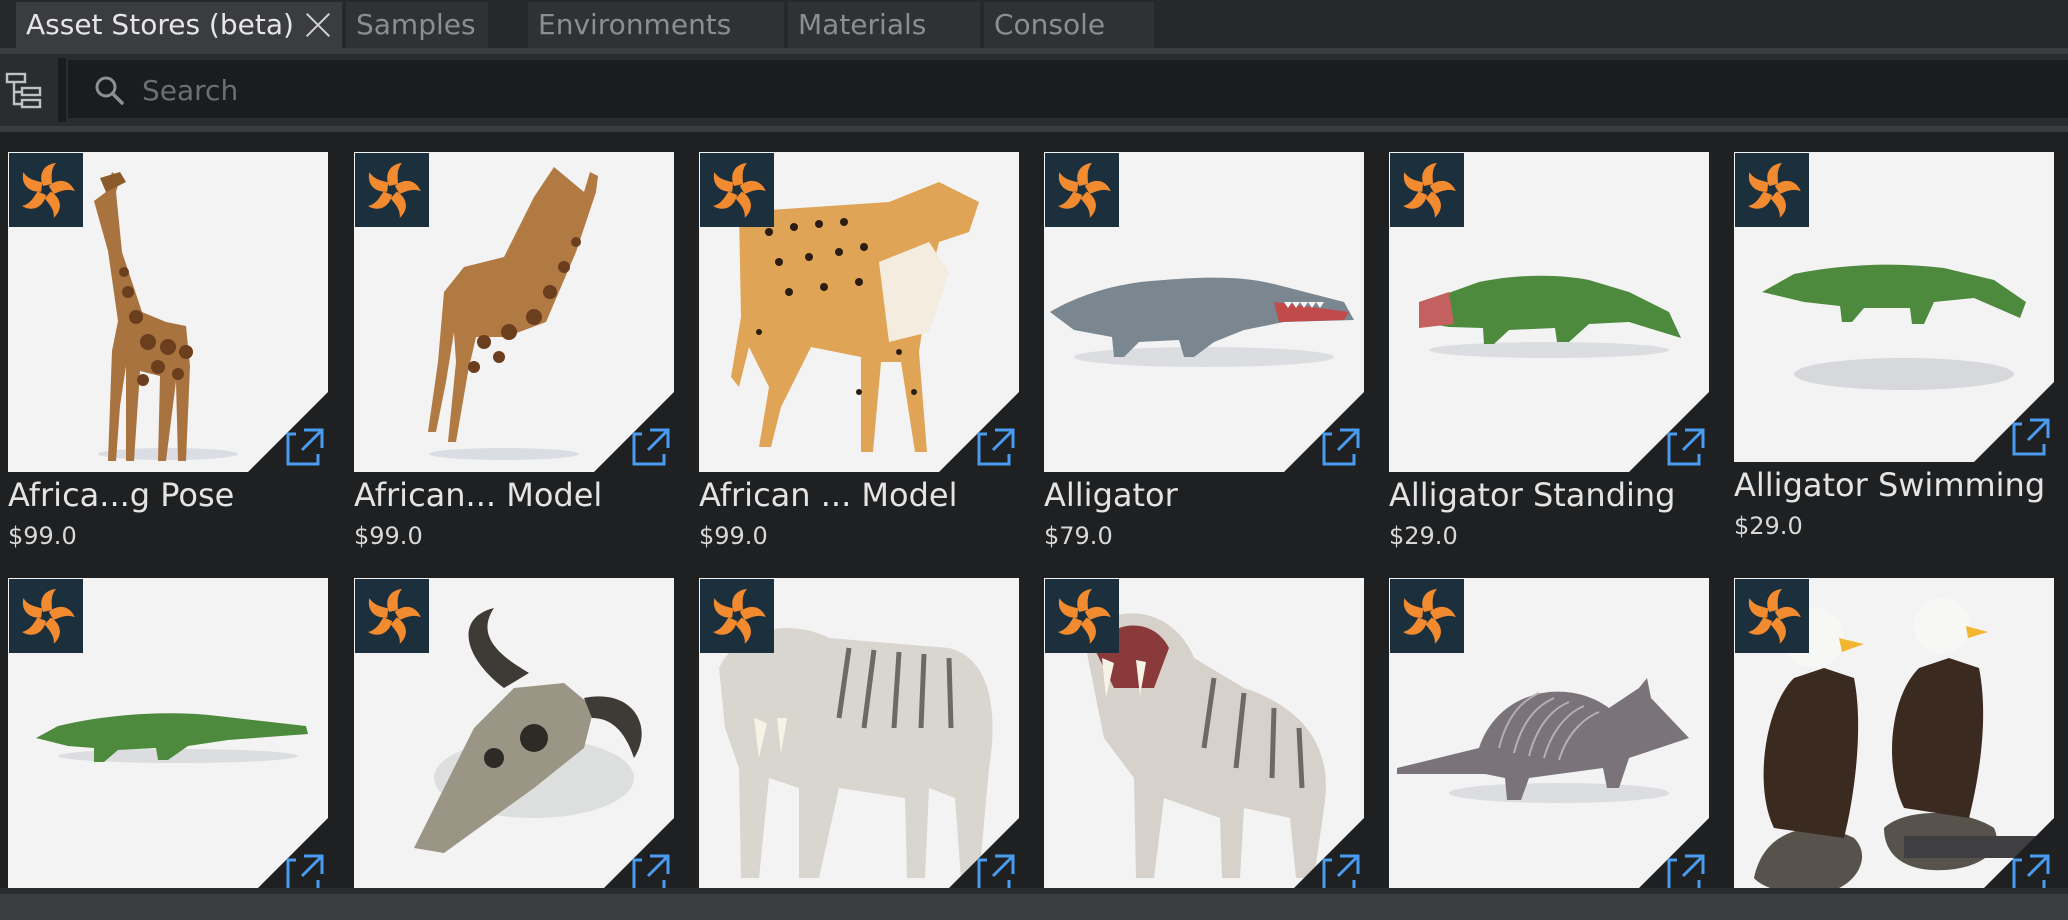  What do you see at coordinates (1042, 90) in the screenshot?
I see `search-input` at bounding box center [1042, 90].